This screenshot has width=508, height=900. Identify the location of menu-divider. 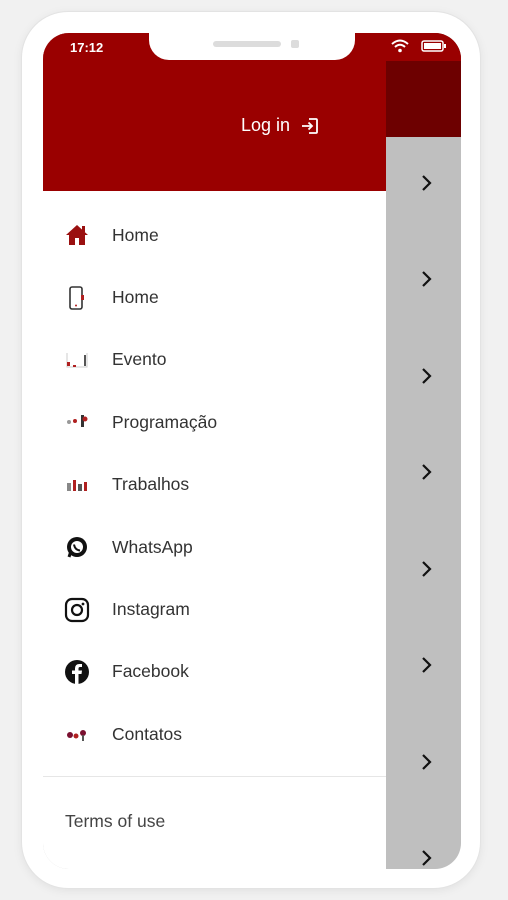
(214, 776).